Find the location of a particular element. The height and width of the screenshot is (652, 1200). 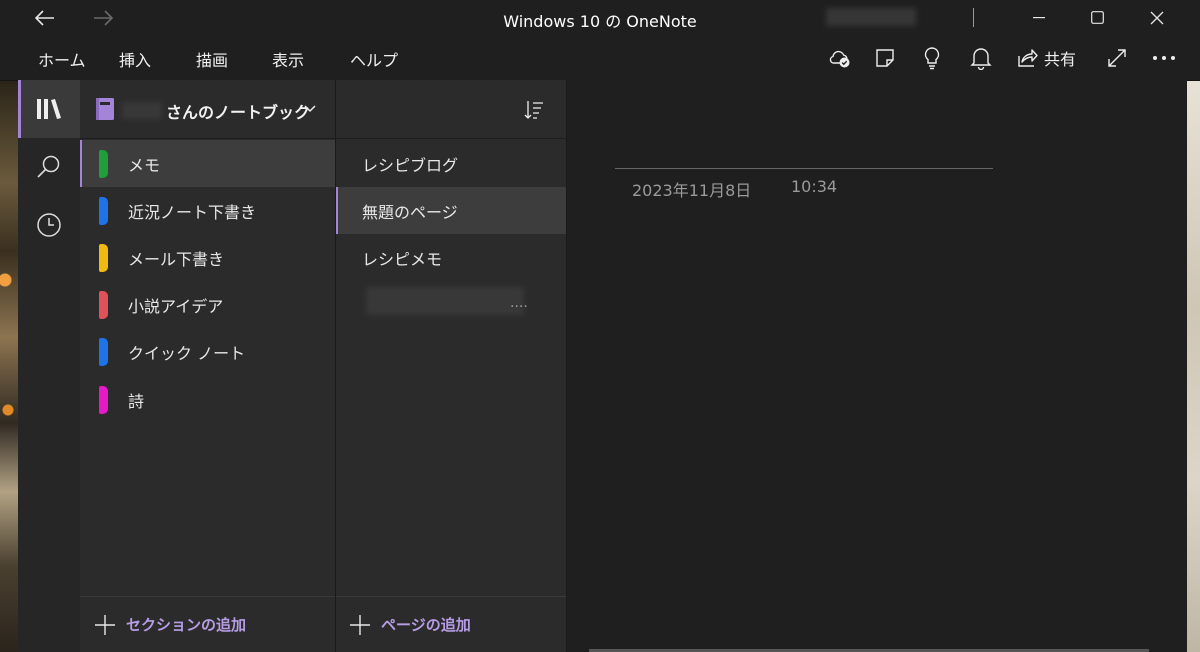

menu-draw: 描画 is located at coordinates (212, 59).